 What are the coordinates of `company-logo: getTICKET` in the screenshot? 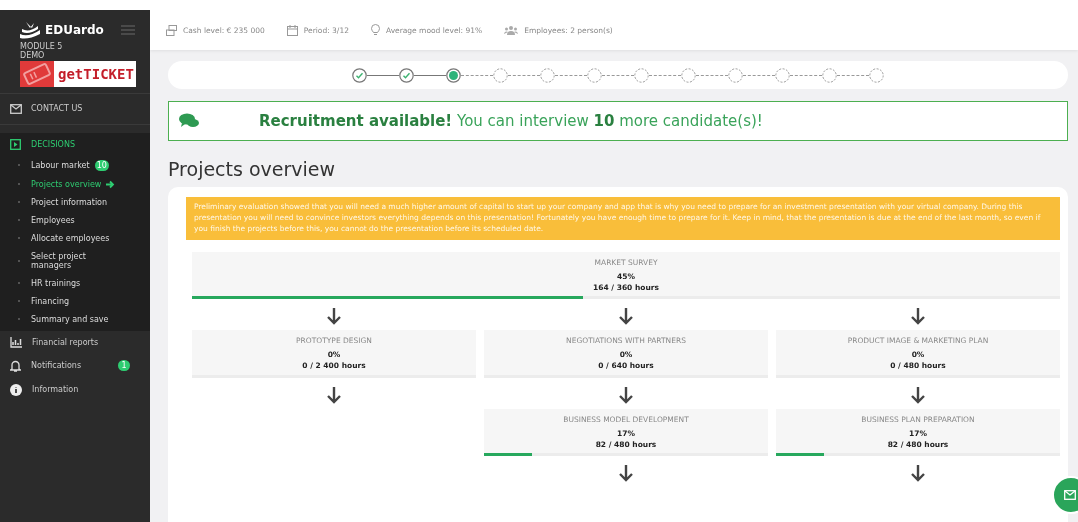 It's located at (78, 73).